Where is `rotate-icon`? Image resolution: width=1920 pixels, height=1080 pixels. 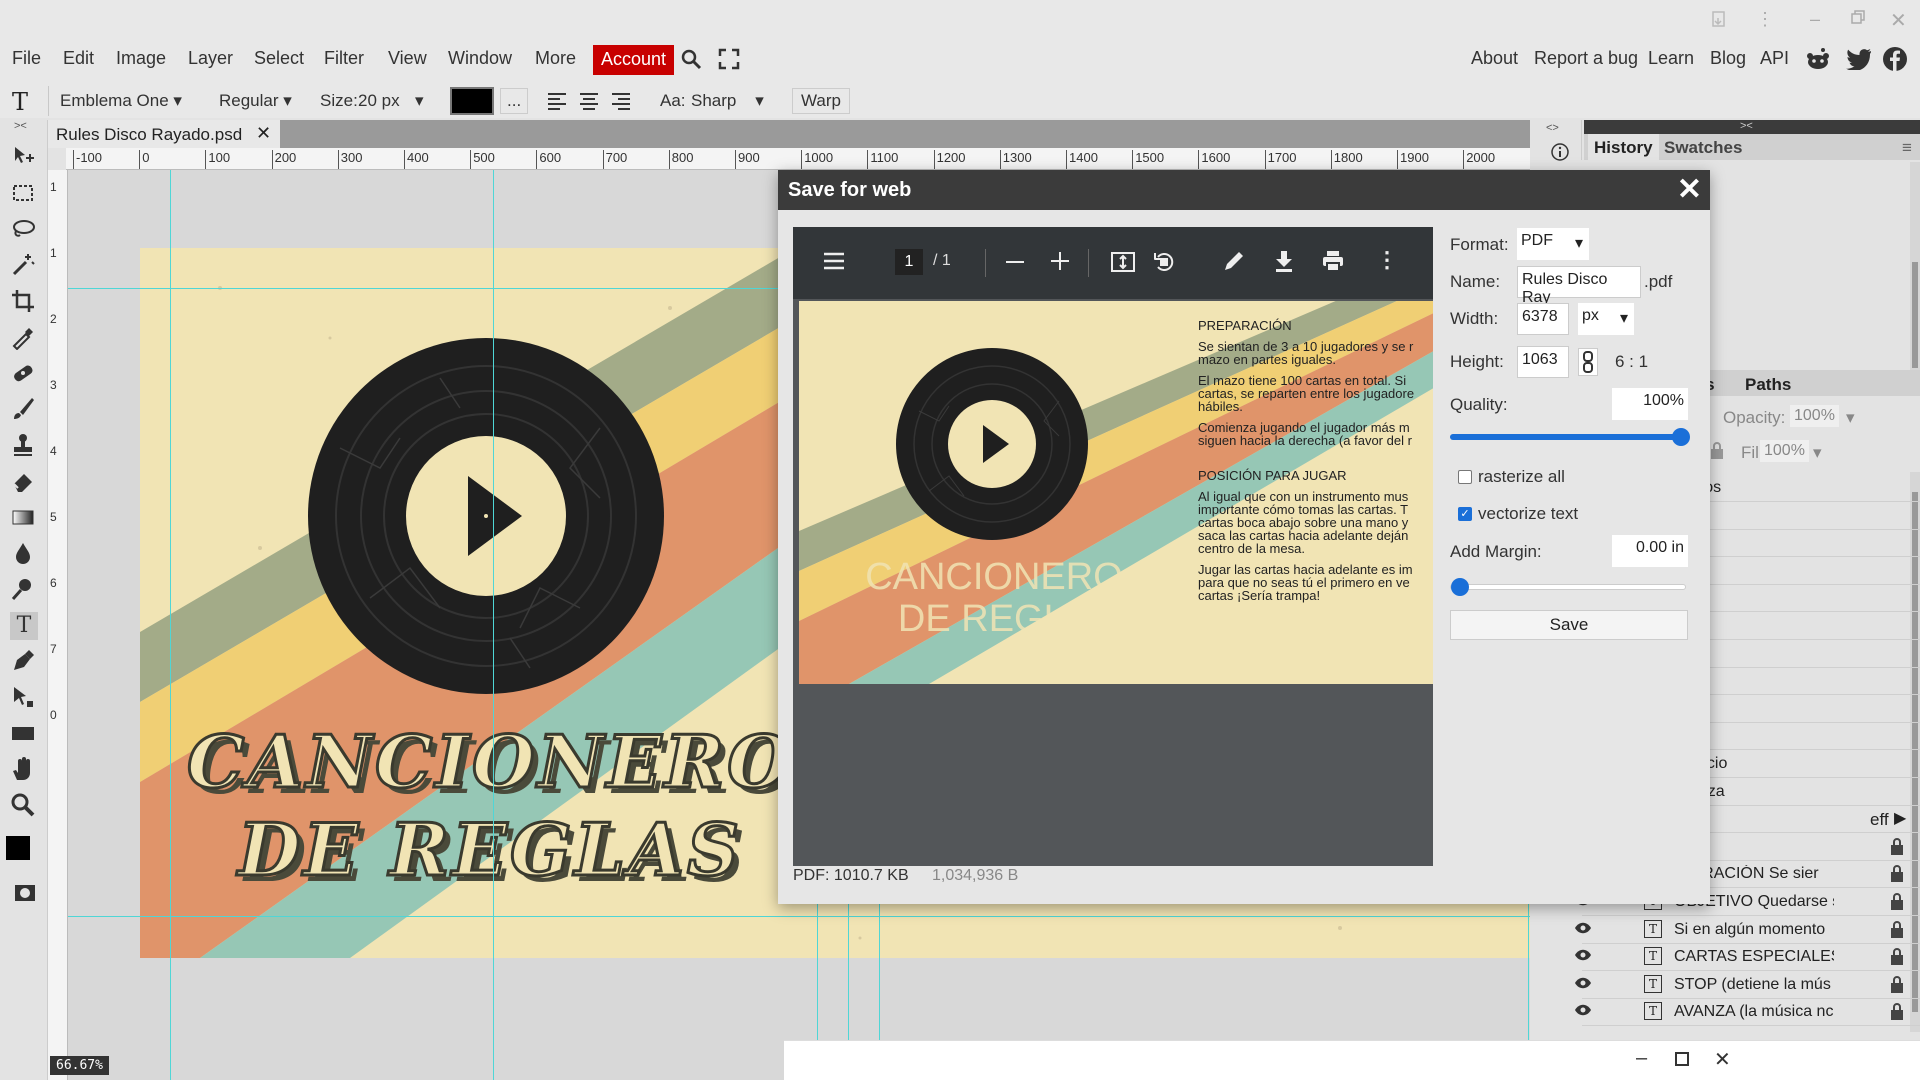 rotate-icon is located at coordinates (1164, 262).